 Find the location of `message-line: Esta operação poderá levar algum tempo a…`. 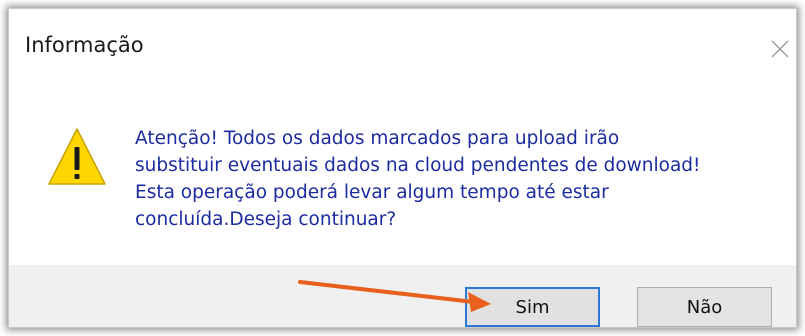

message-line: Esta operação poderá levar algum tempo a… is located at coordinates (372, 192).